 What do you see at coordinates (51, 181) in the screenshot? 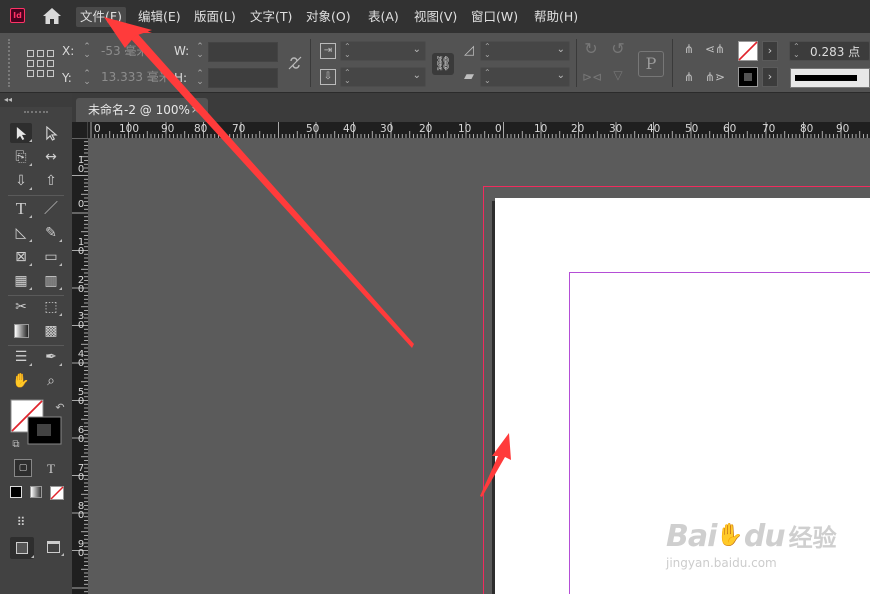
I see `content-placer-icon: ⇧` at bounding box center [51, 181].